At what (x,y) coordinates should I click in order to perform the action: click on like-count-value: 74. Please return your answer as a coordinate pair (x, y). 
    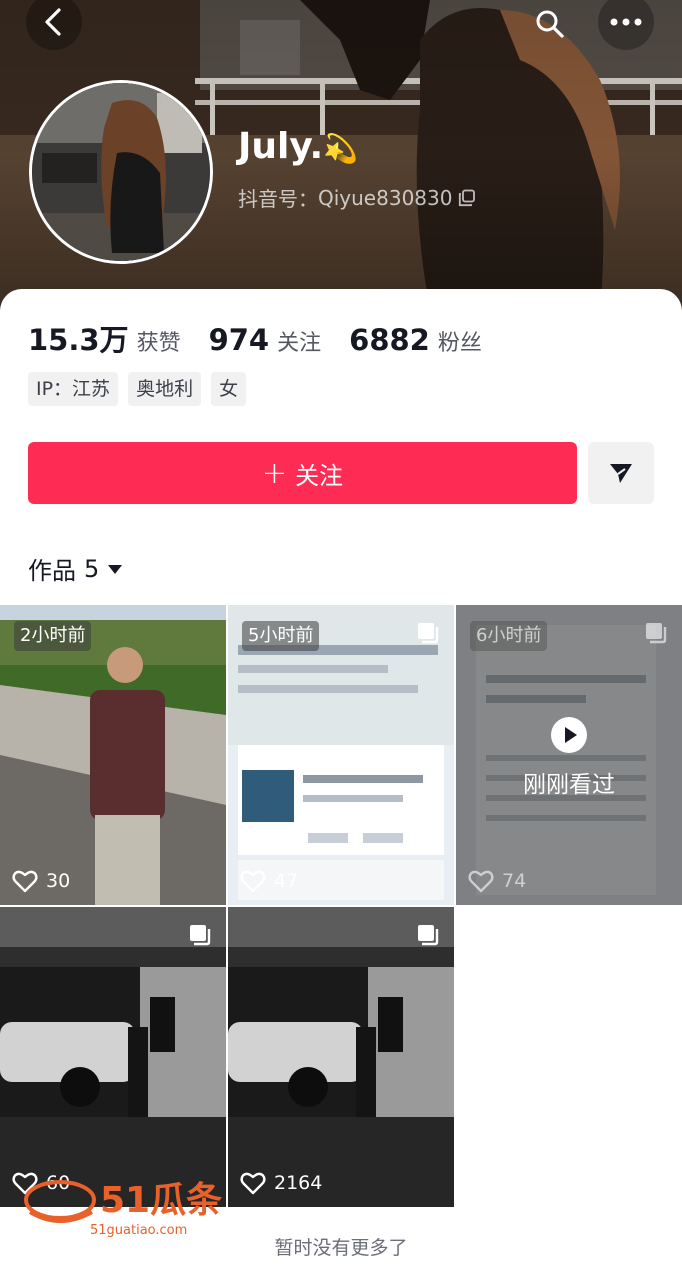
    Looking at the image, I should click on (514, 881).